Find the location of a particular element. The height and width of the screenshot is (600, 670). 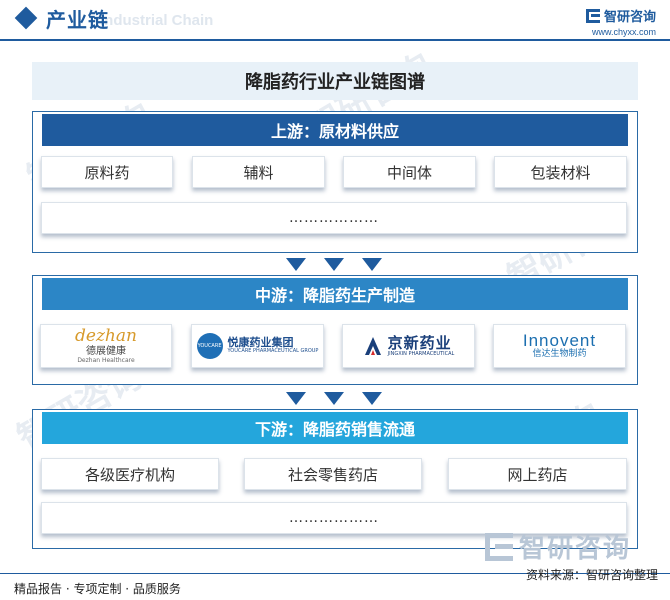

company-logo-innovent: Innovent 信达生物制药 is located at coordinates (559, 346).